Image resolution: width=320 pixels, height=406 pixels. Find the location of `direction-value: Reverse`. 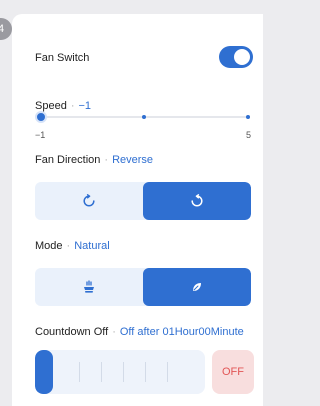

direction-value: Reverse is located at coordinates (133, 160).